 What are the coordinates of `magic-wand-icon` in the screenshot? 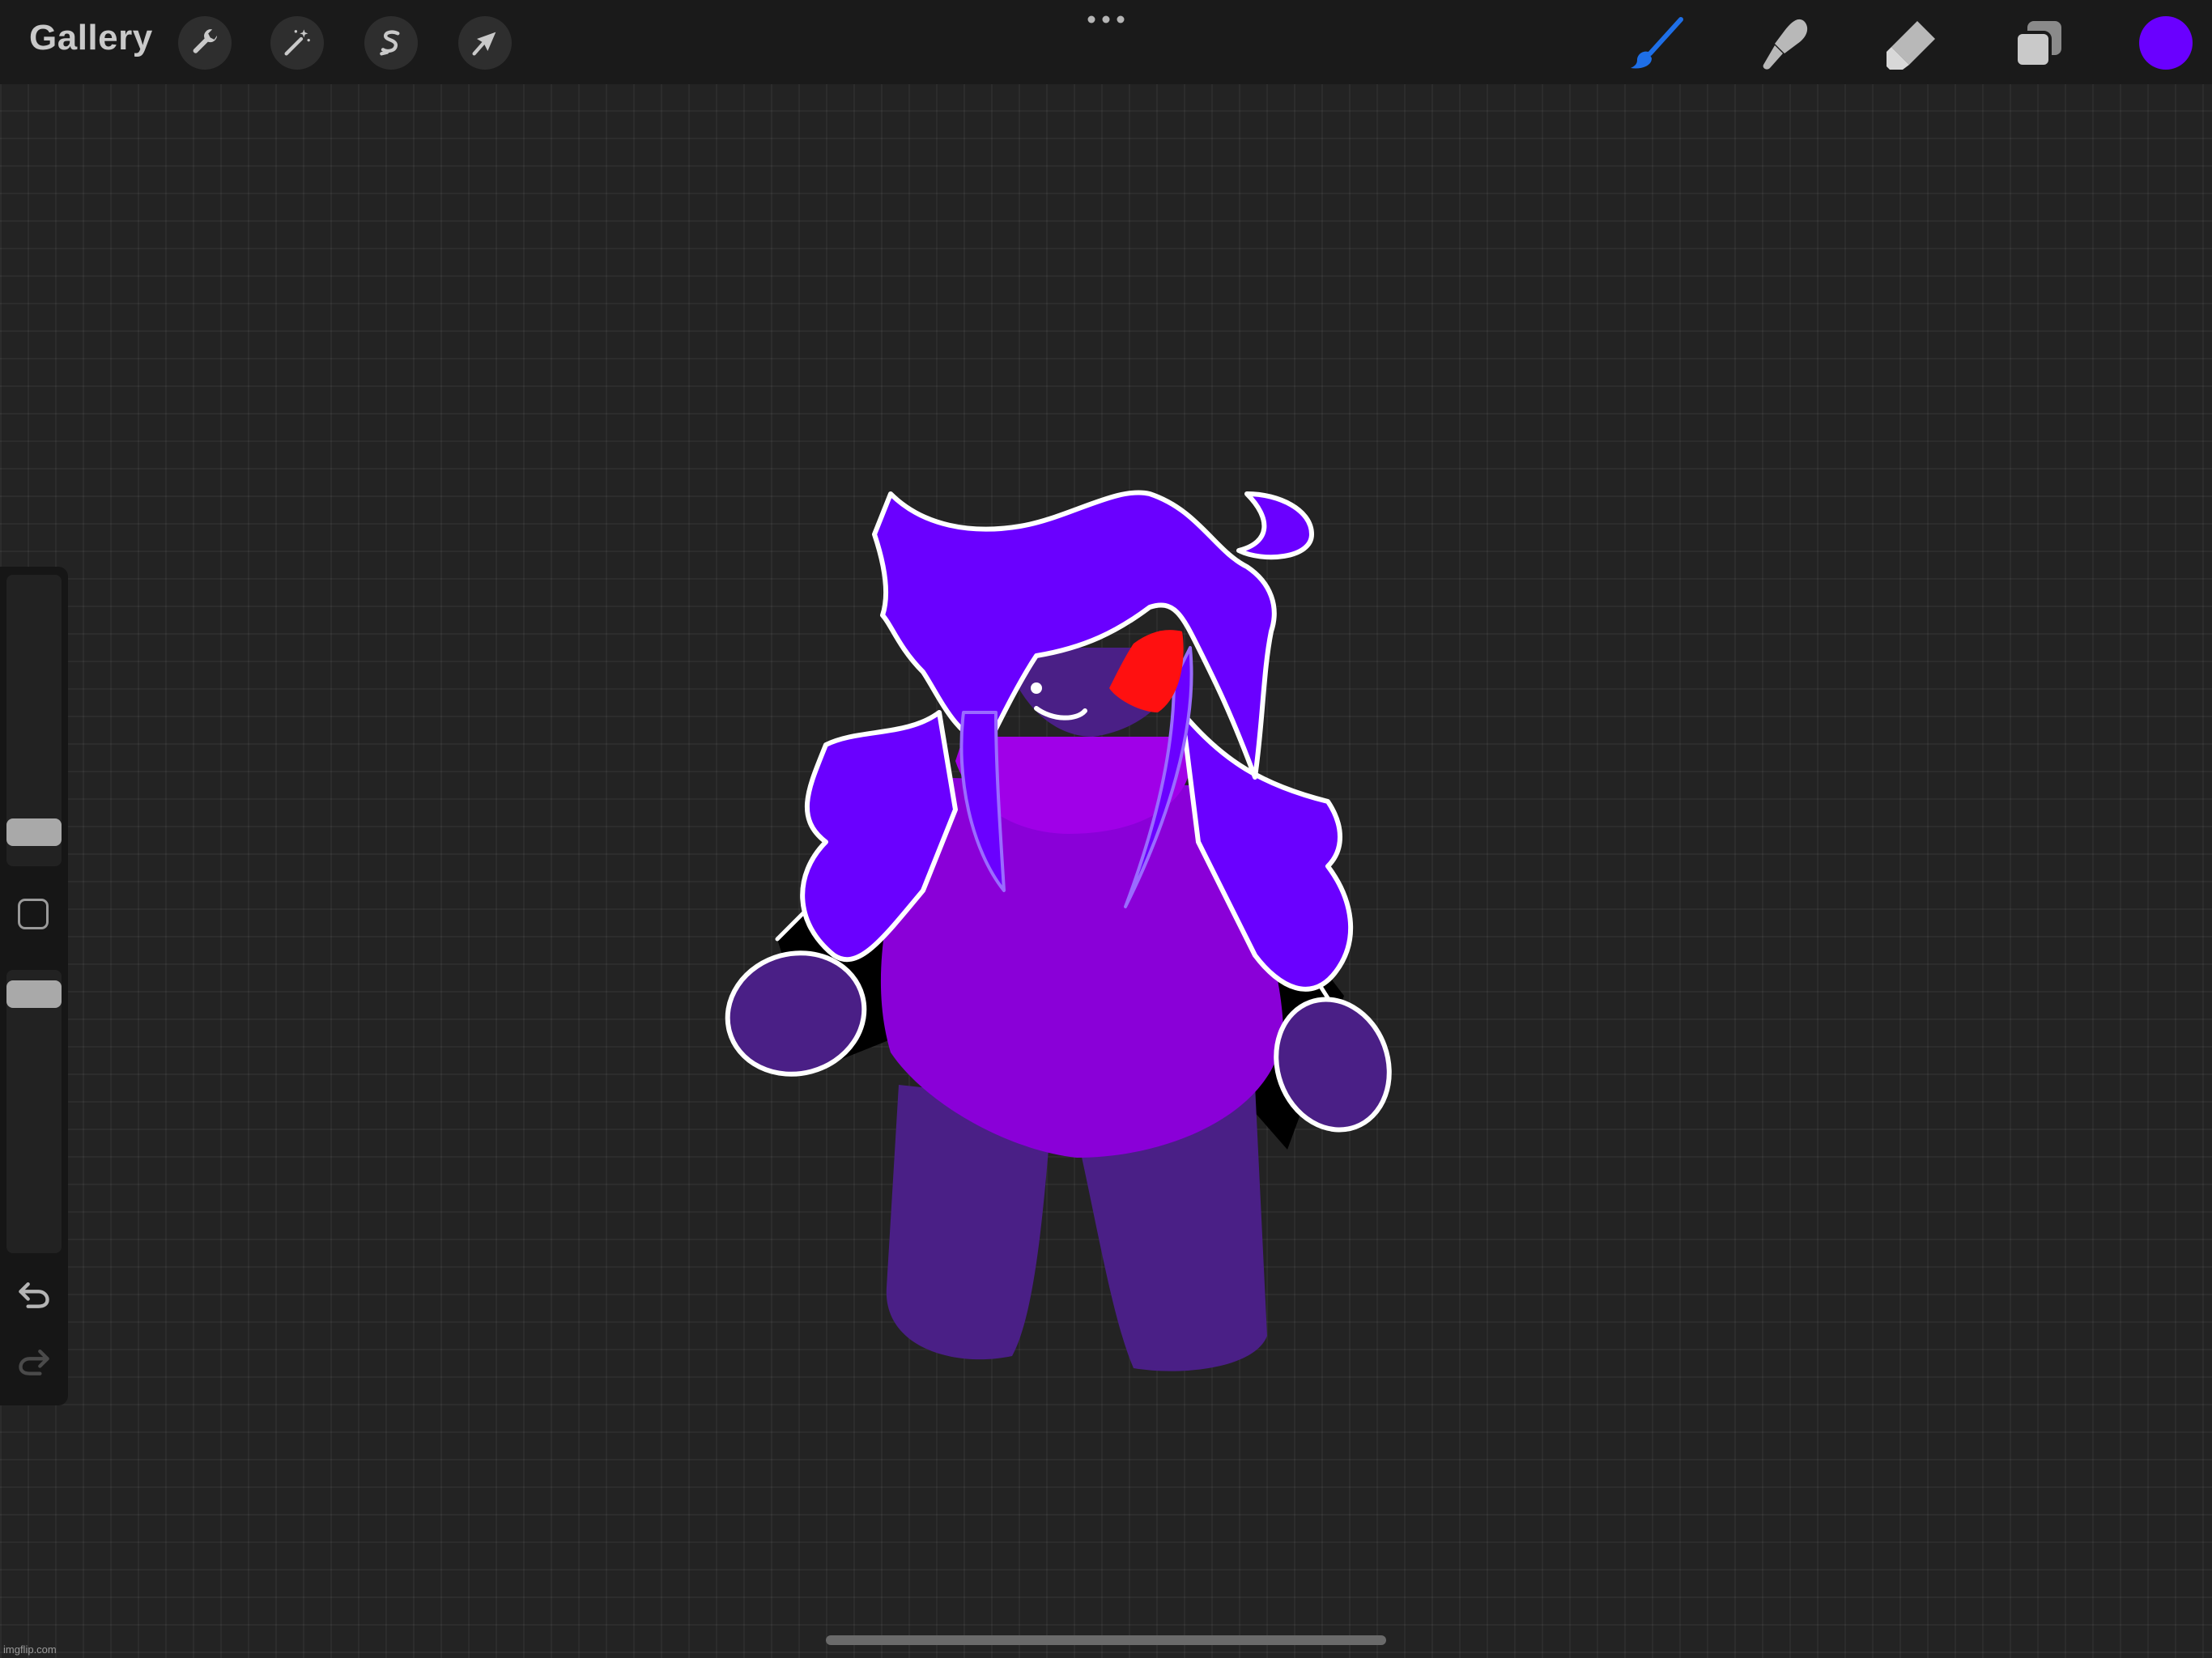 It's located at (297, 42).